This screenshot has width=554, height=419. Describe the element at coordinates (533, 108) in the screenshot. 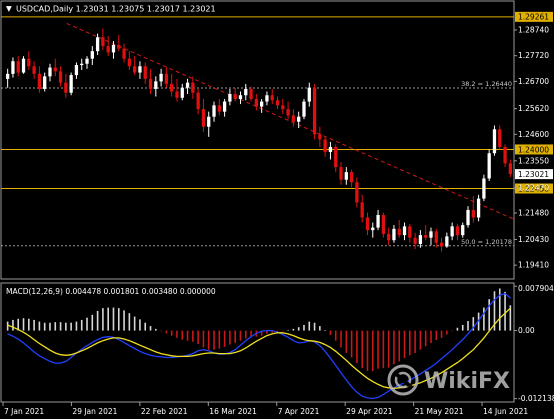

I see `price-axis-label: 1.25620` at that location.